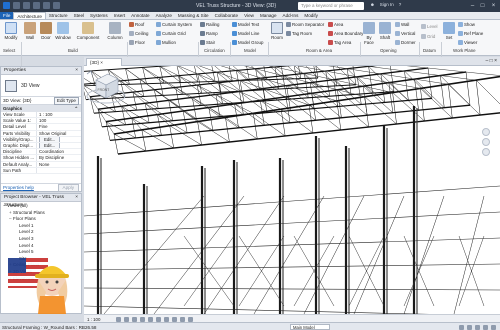  Describe the element at coordinates (11, 31) in the screenshot. I see `modify-button: Modify` at that location.